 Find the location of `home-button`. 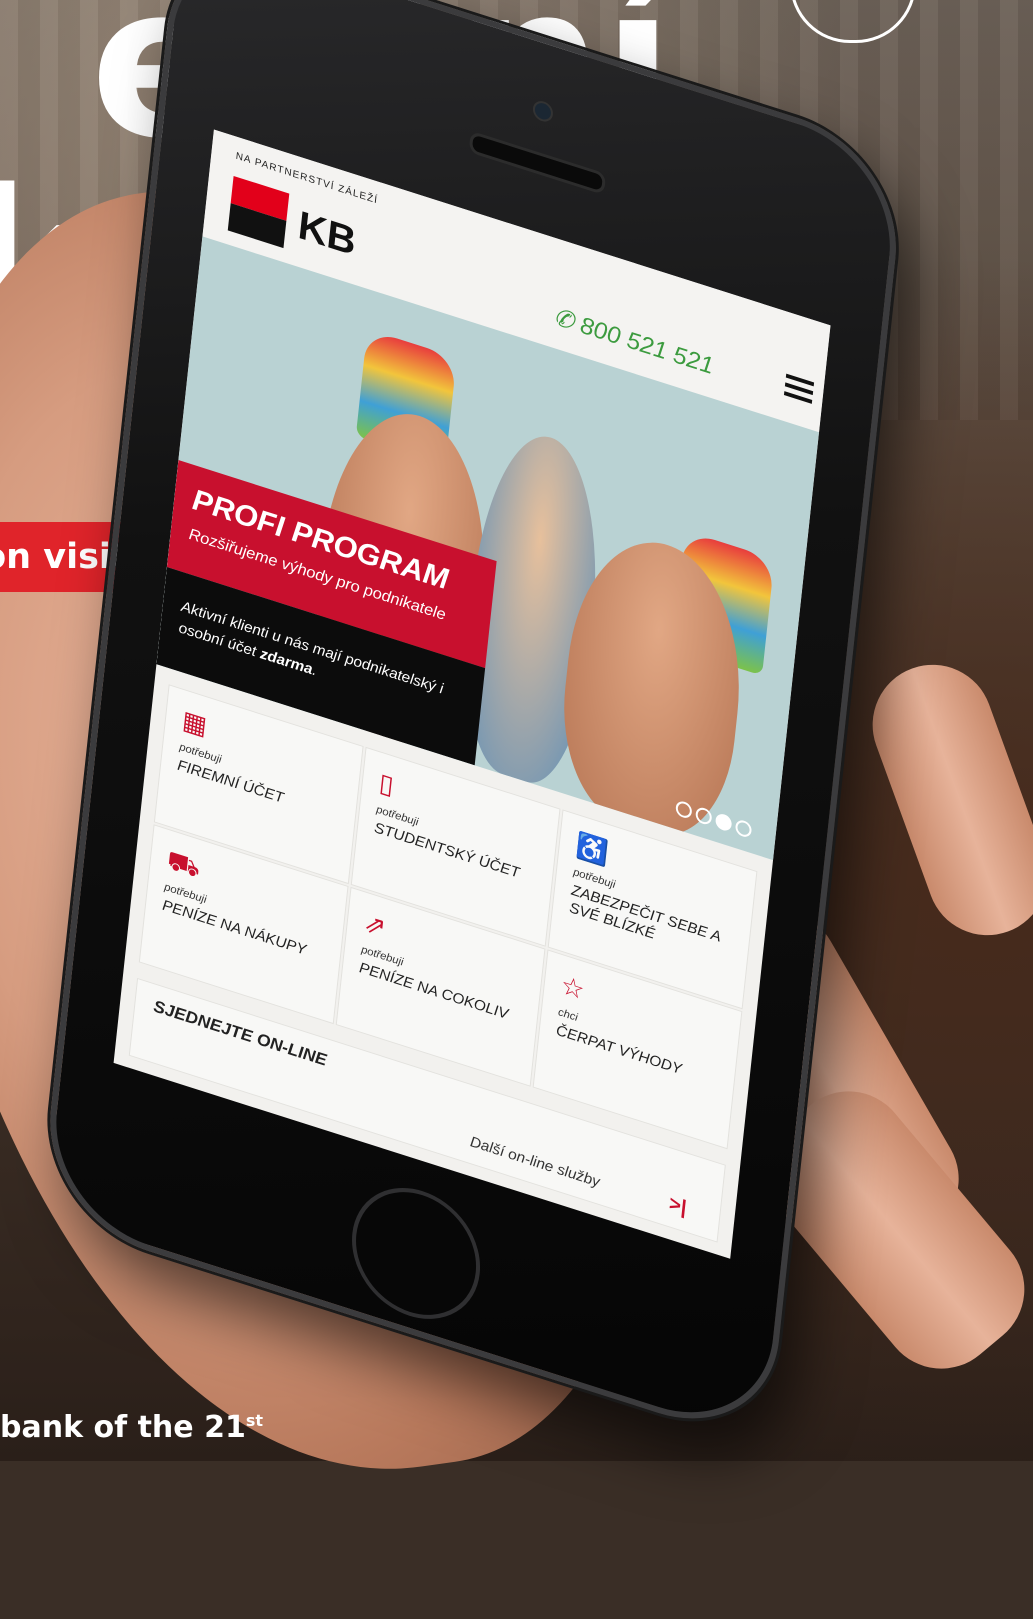

home-button is located at coordinates (416, 1253).